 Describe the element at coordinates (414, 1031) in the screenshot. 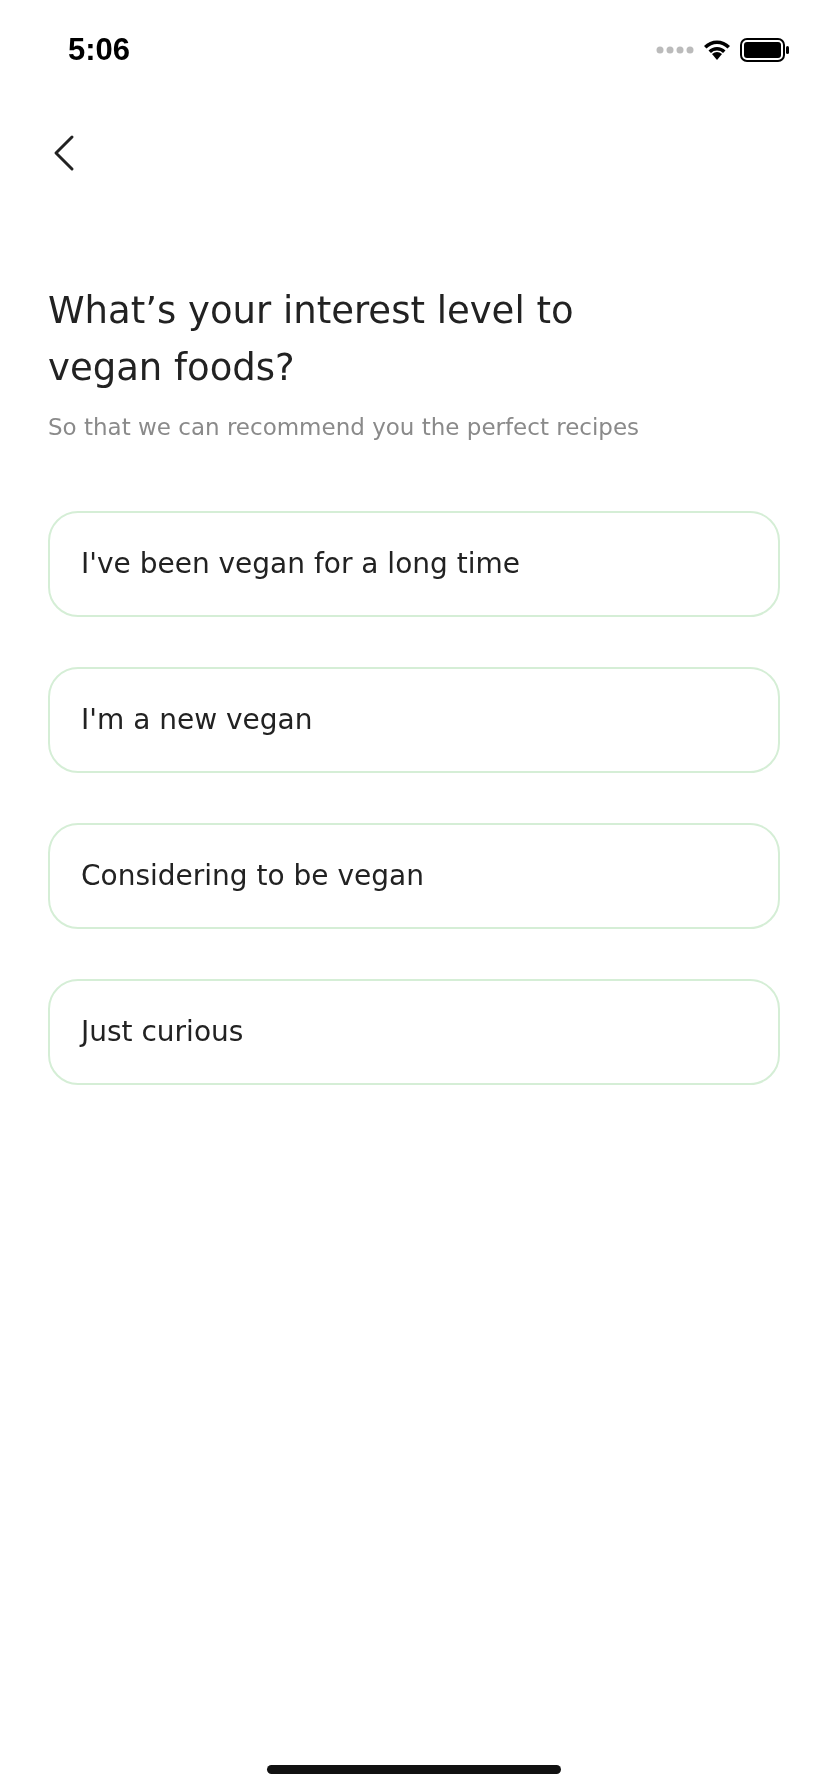

I see `option-button: Just curious` at that location.